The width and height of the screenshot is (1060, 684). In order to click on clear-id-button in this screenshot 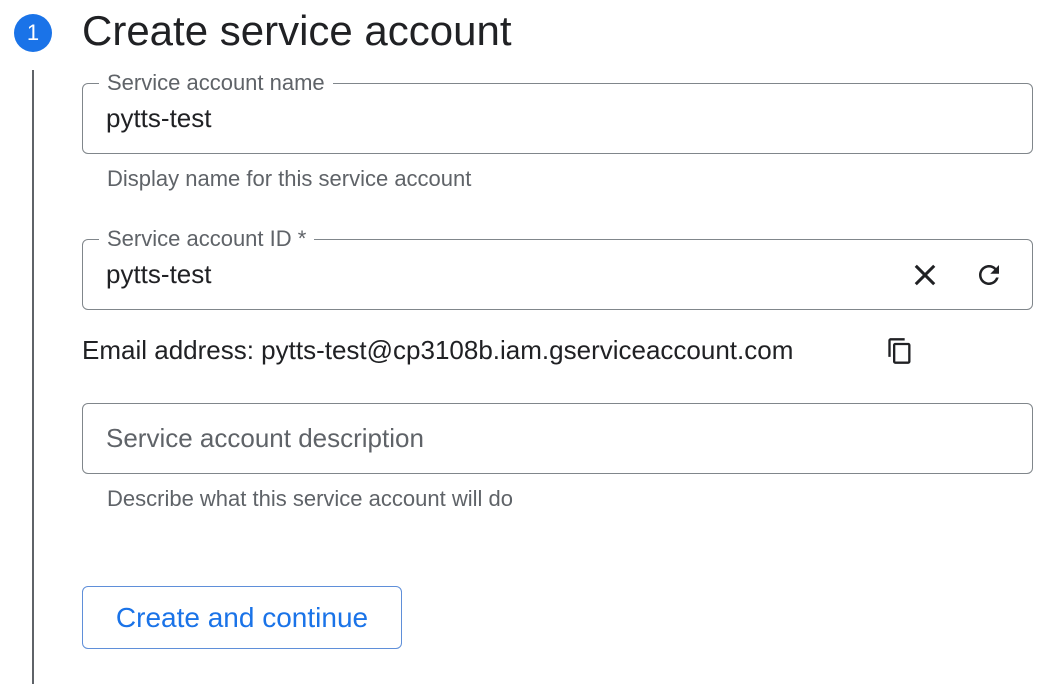, I will do `click(925, 275)`.